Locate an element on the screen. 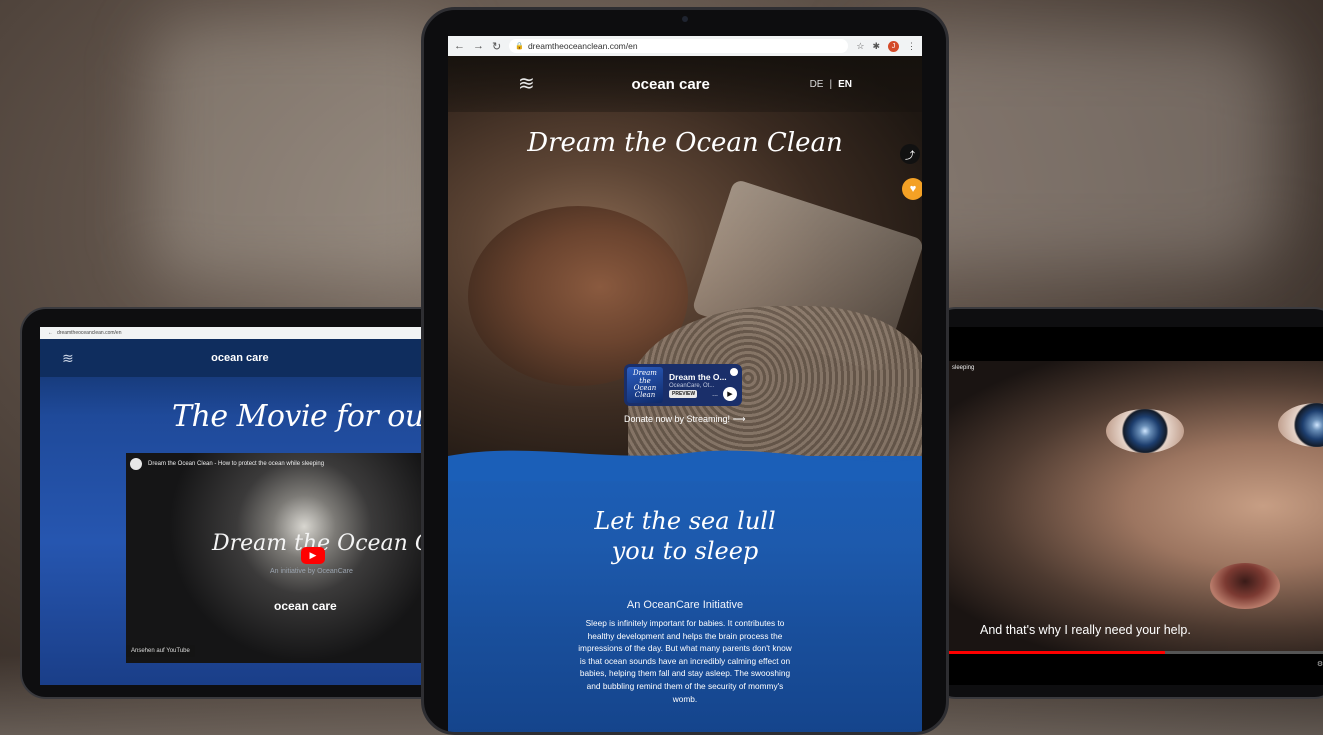 The width and height of the screenshot is (1323, 735). lock-icon: 🔒 is located at coordinates (519, 46).